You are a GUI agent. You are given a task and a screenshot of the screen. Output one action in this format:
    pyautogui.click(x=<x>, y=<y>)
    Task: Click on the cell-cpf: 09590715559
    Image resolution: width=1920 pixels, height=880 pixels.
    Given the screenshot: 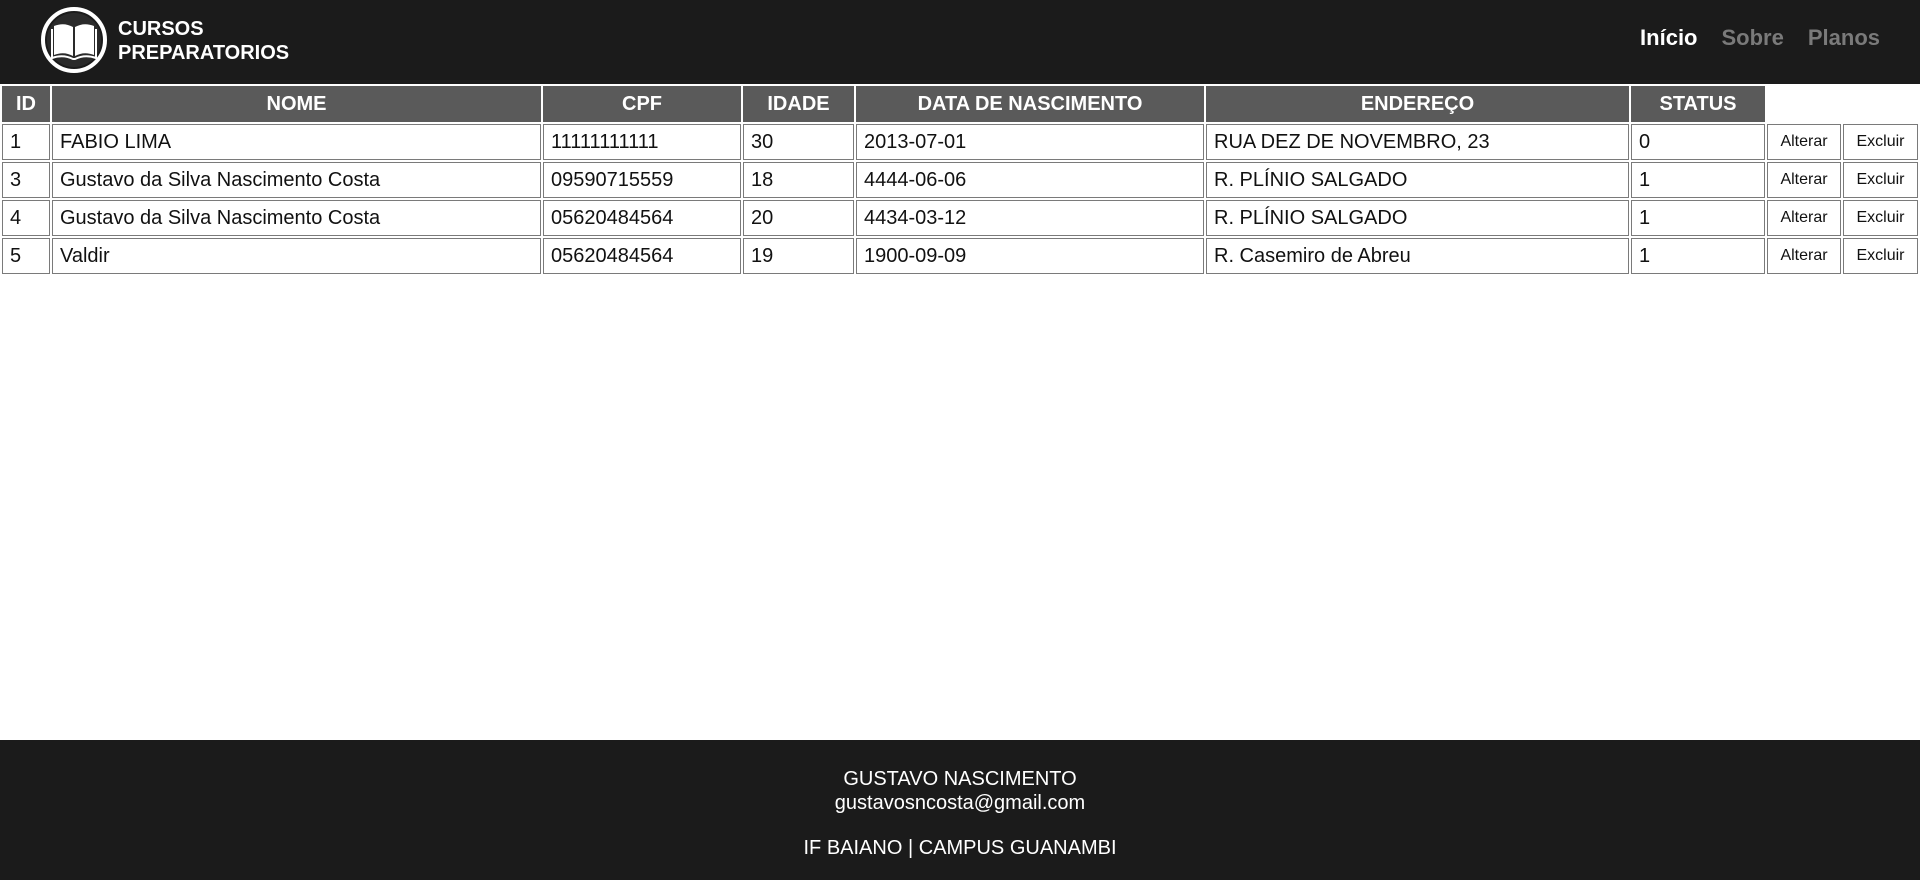 What is the action you would take?
    pyautogui.click(x=642, y=180)
    